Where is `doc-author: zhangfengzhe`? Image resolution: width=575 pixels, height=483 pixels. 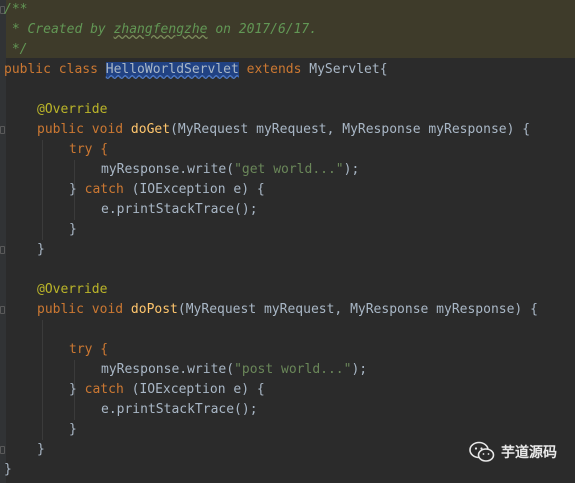
doc-author: zhangfengzhe is located at coordinates (160, 29).